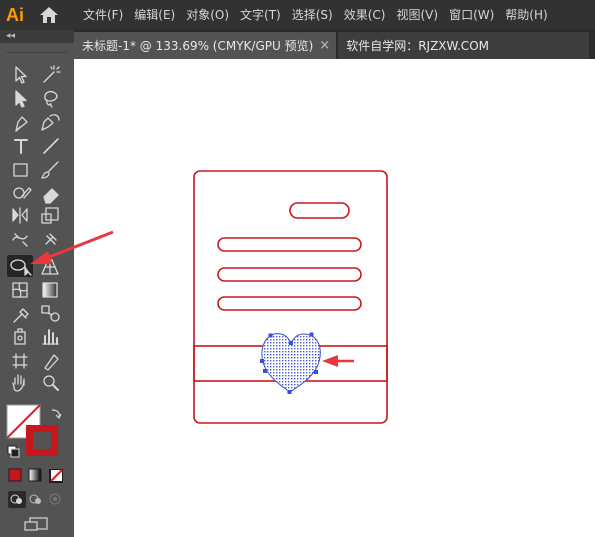 This screenshot has height=537, width=595. Describe the element at coordinates (42, 440) in the screenshot. I see `stroke-swatch` at that location.